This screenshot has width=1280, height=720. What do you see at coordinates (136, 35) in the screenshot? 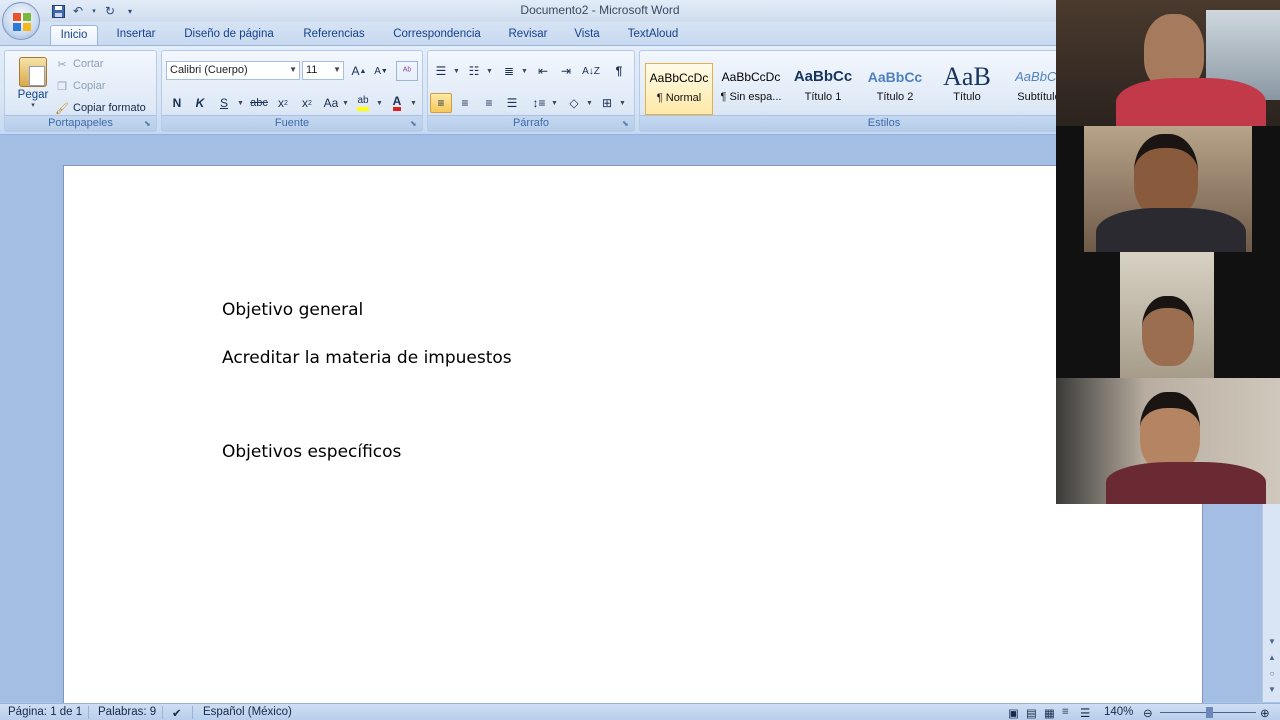
I see `tab-insertar: Insertar` at bounding box center [136, 35].